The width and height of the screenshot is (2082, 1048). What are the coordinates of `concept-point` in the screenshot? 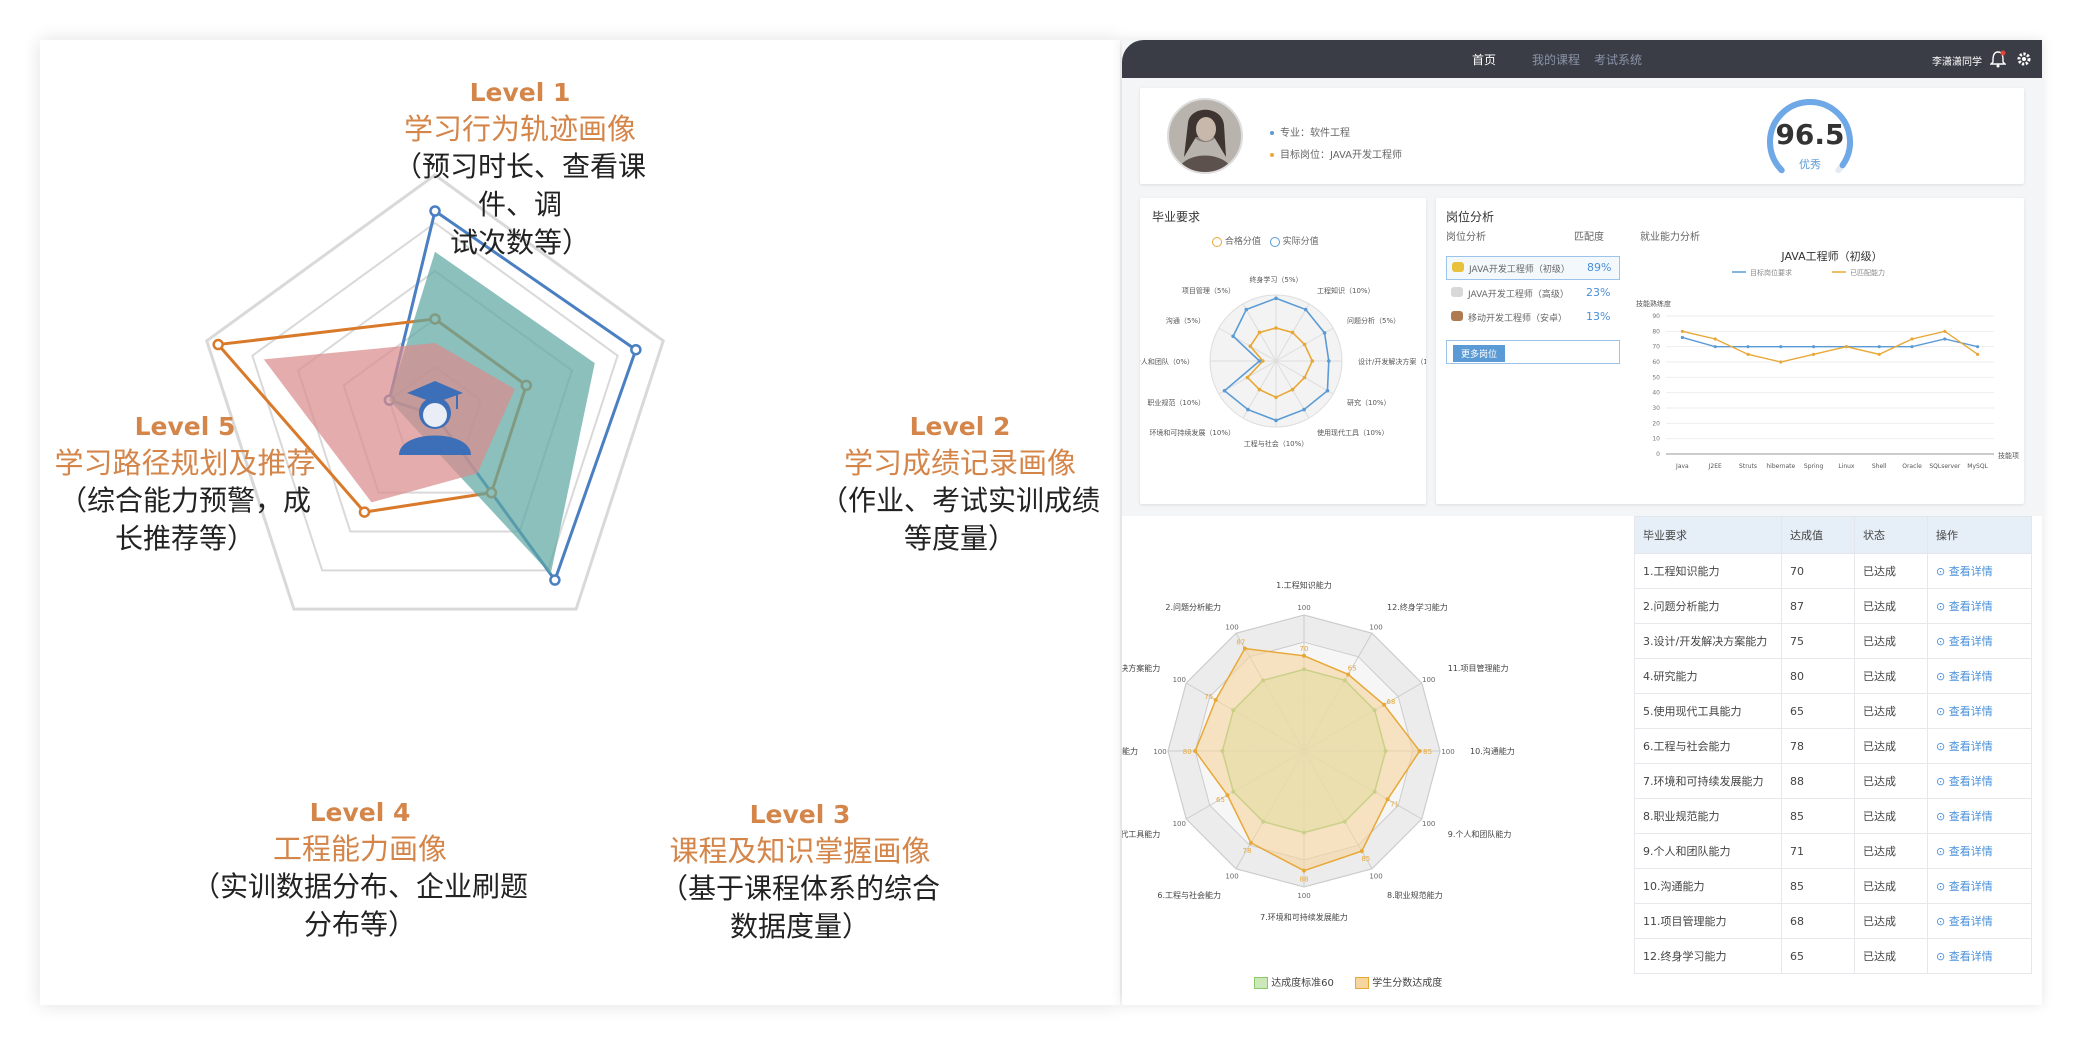 It's located at (364, 512).